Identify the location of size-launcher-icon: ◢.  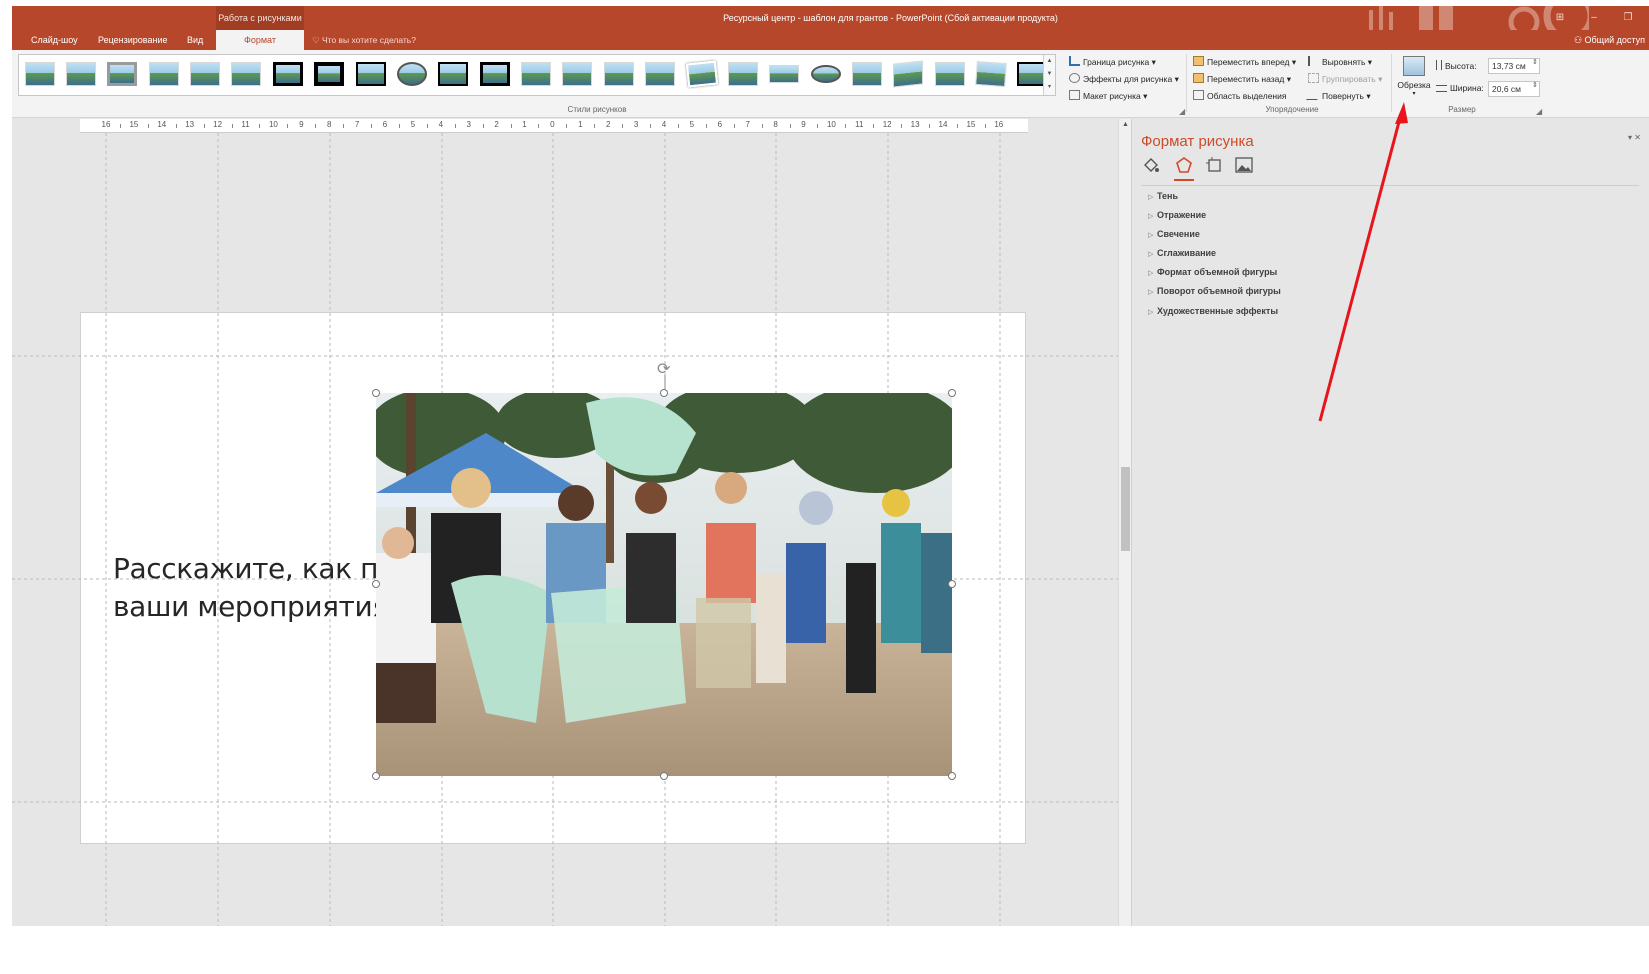
(1539, 111).